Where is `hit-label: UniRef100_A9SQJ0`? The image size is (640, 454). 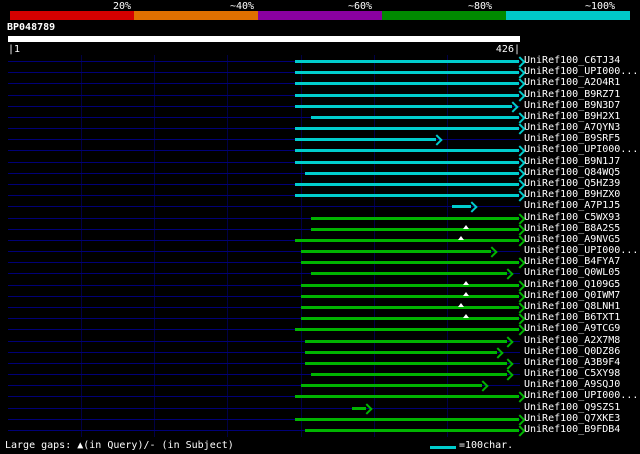 hit-label: UniRef100_A9SQJ0 is located at coordinates (572, 384).